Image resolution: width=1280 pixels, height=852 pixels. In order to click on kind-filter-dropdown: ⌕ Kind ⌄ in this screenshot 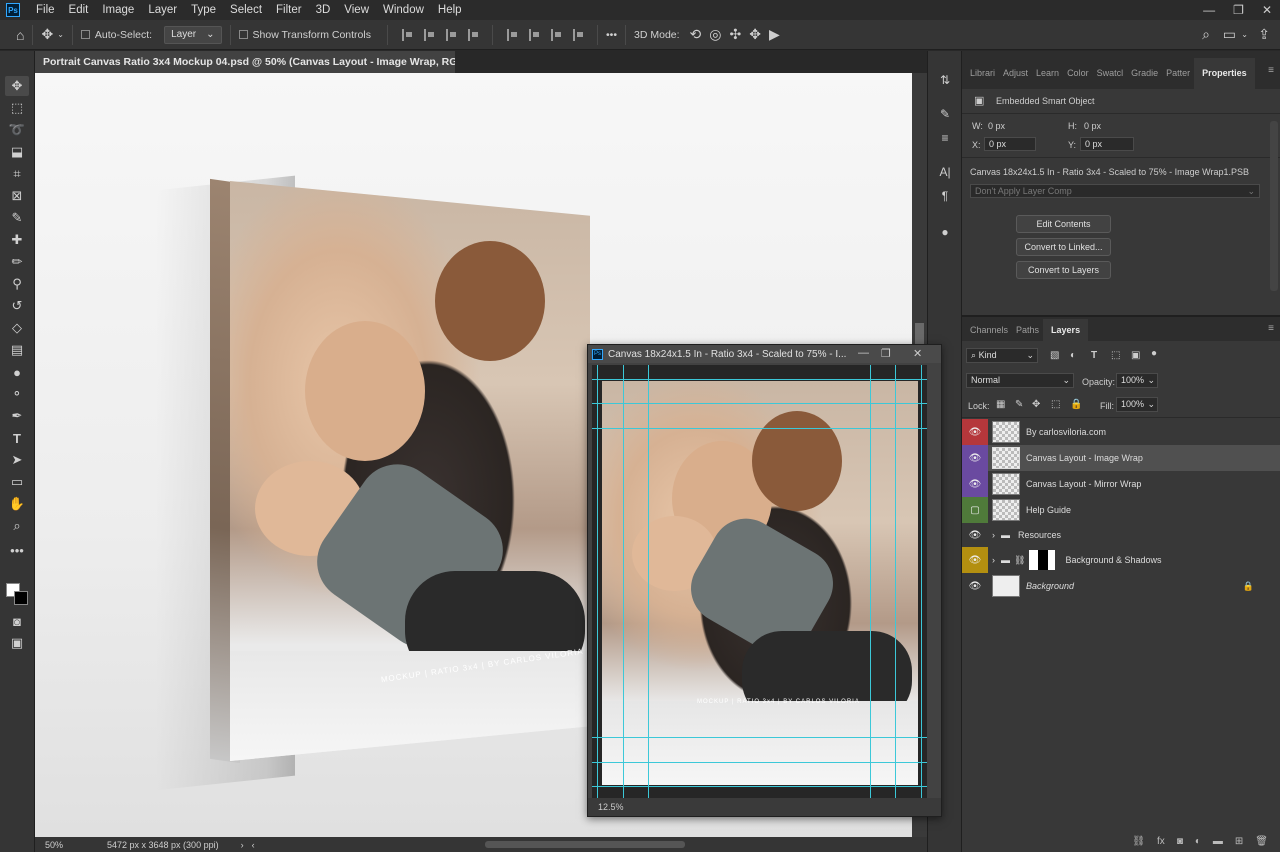, I will do `click(1002, 355)`.